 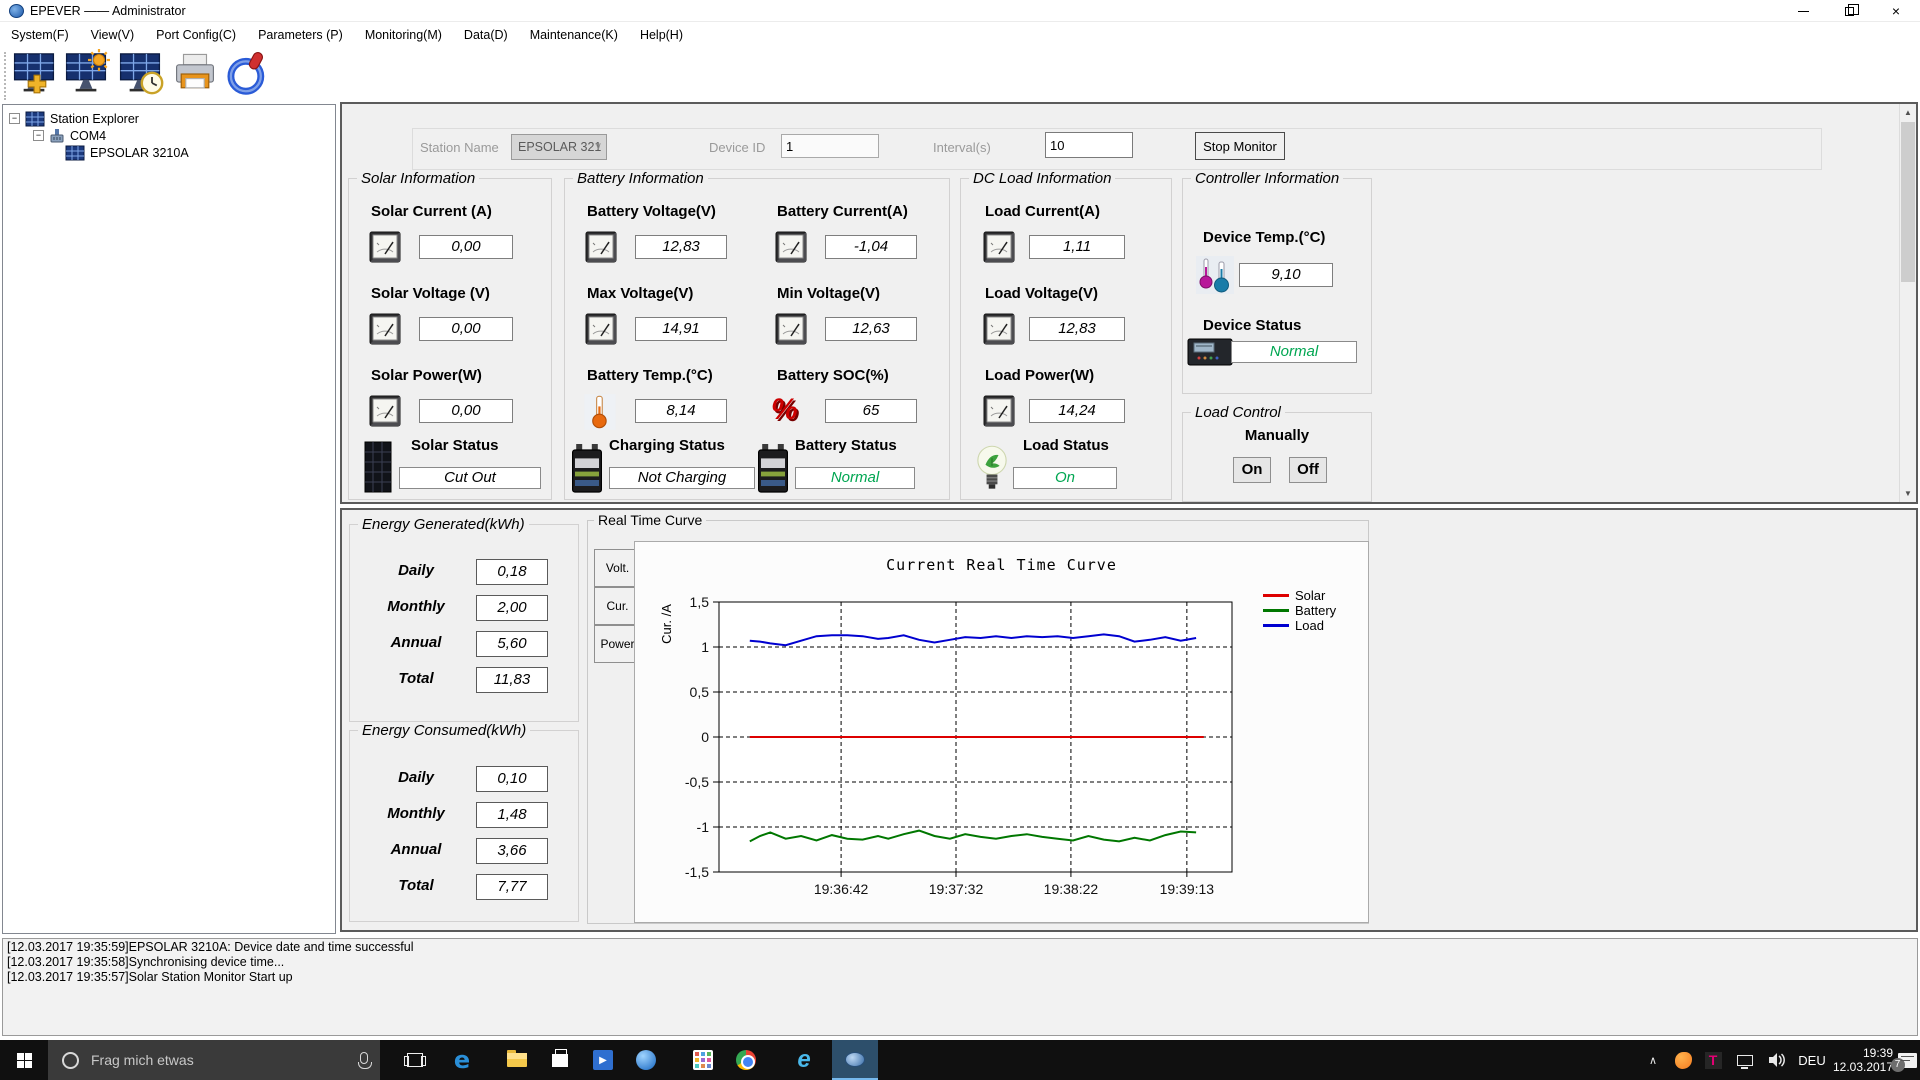 What do you see at coordinates (646, 1060) in the screenshot?
I see `media-player-button` at bounding box center [646, 1060].